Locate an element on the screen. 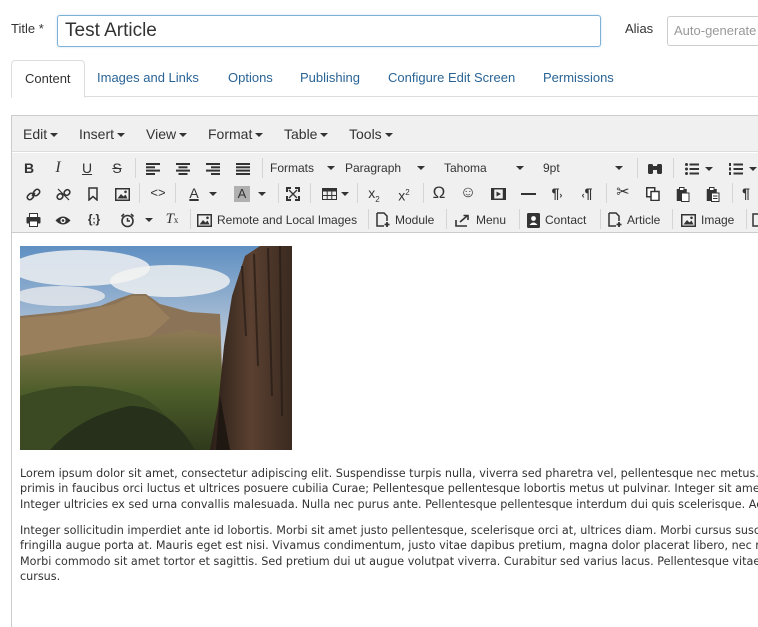 The height and width of the screenshot is (627, 758). menu-button: Menu is located at coordinates (480, 219).